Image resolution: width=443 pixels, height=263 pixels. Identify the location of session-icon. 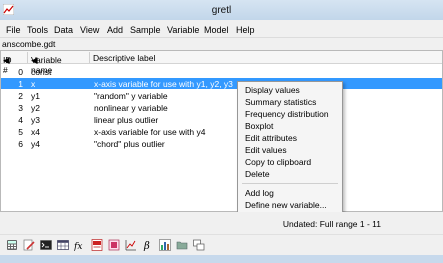
(114, 245).